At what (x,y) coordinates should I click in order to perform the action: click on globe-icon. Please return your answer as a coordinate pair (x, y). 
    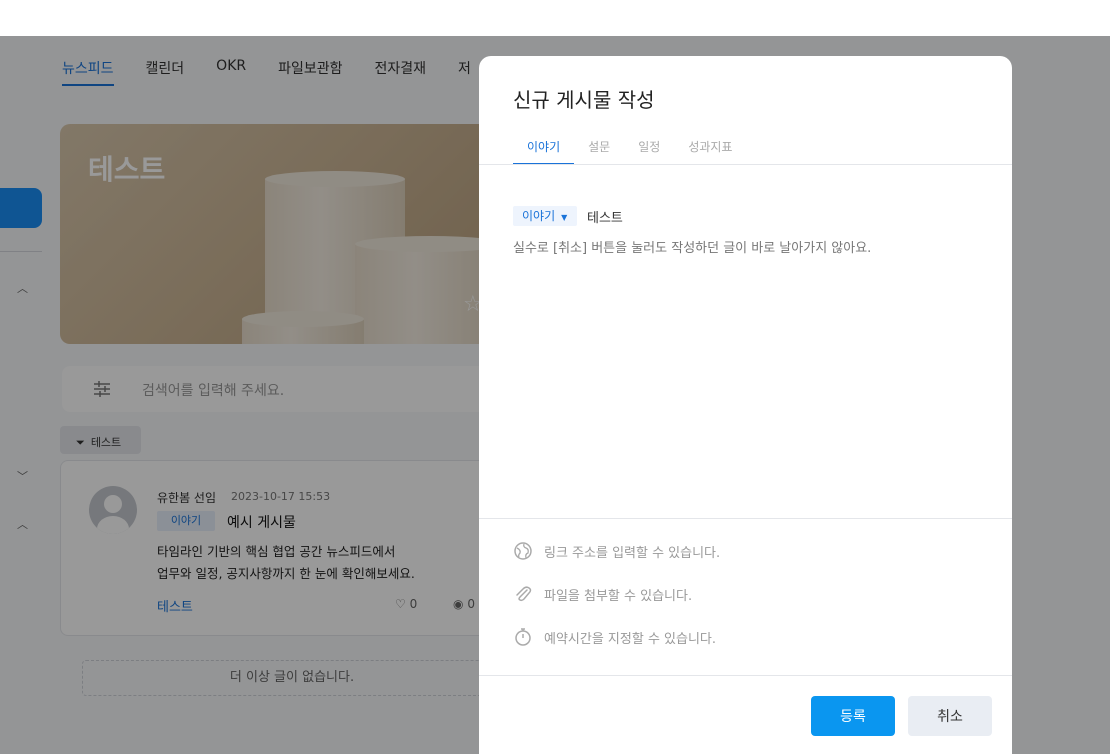
    Looking at the image, I should click on (523, 551).